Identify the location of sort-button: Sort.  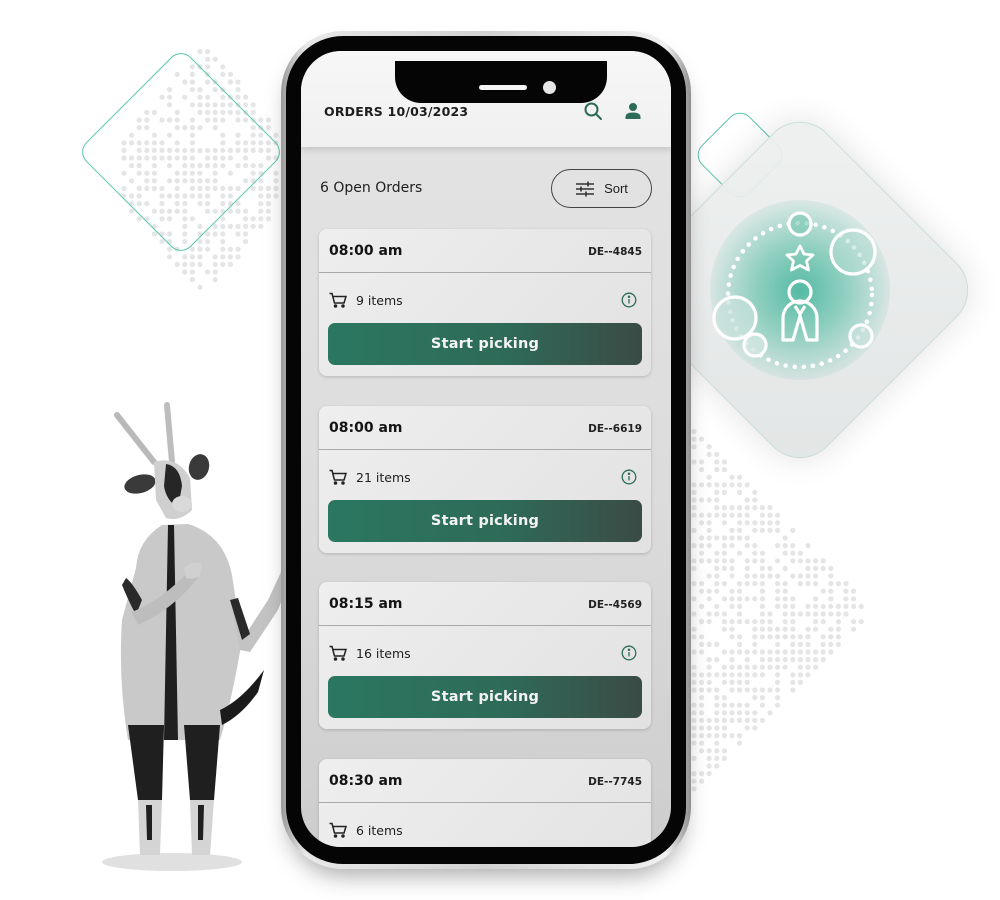
(601, 188).